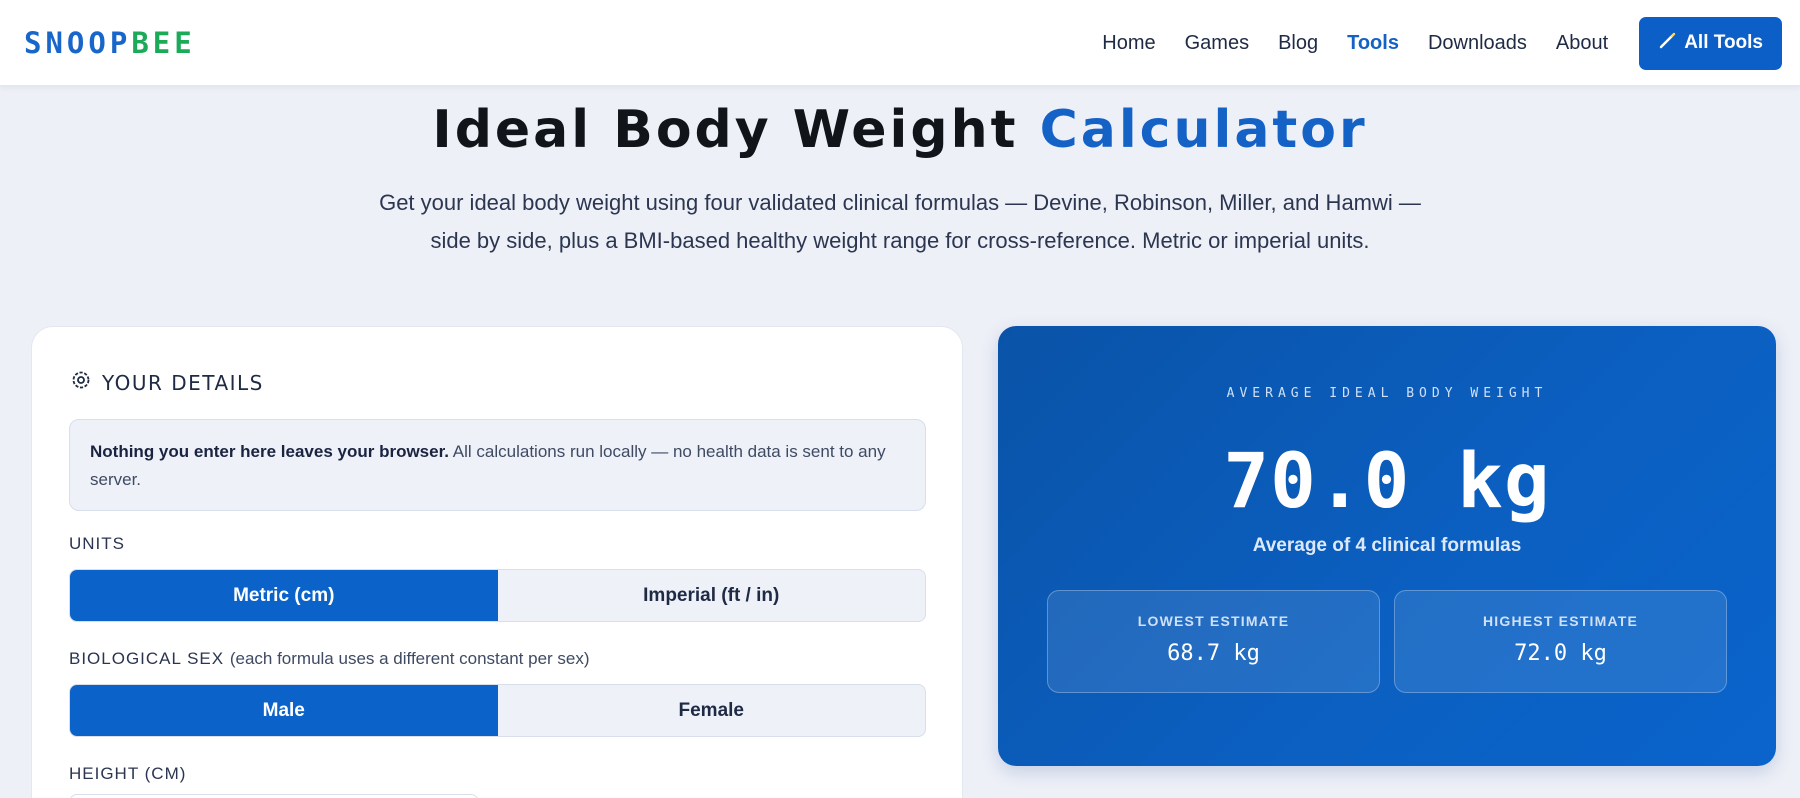 Image resolution: width=1800 pixels, height=798 pixels. What do you see at coordinates (1387, 393) in the screenshot?
I see `result-label: AVERAGE IDEAL BODY WEIGHT` at bounding box center [1387, 393].